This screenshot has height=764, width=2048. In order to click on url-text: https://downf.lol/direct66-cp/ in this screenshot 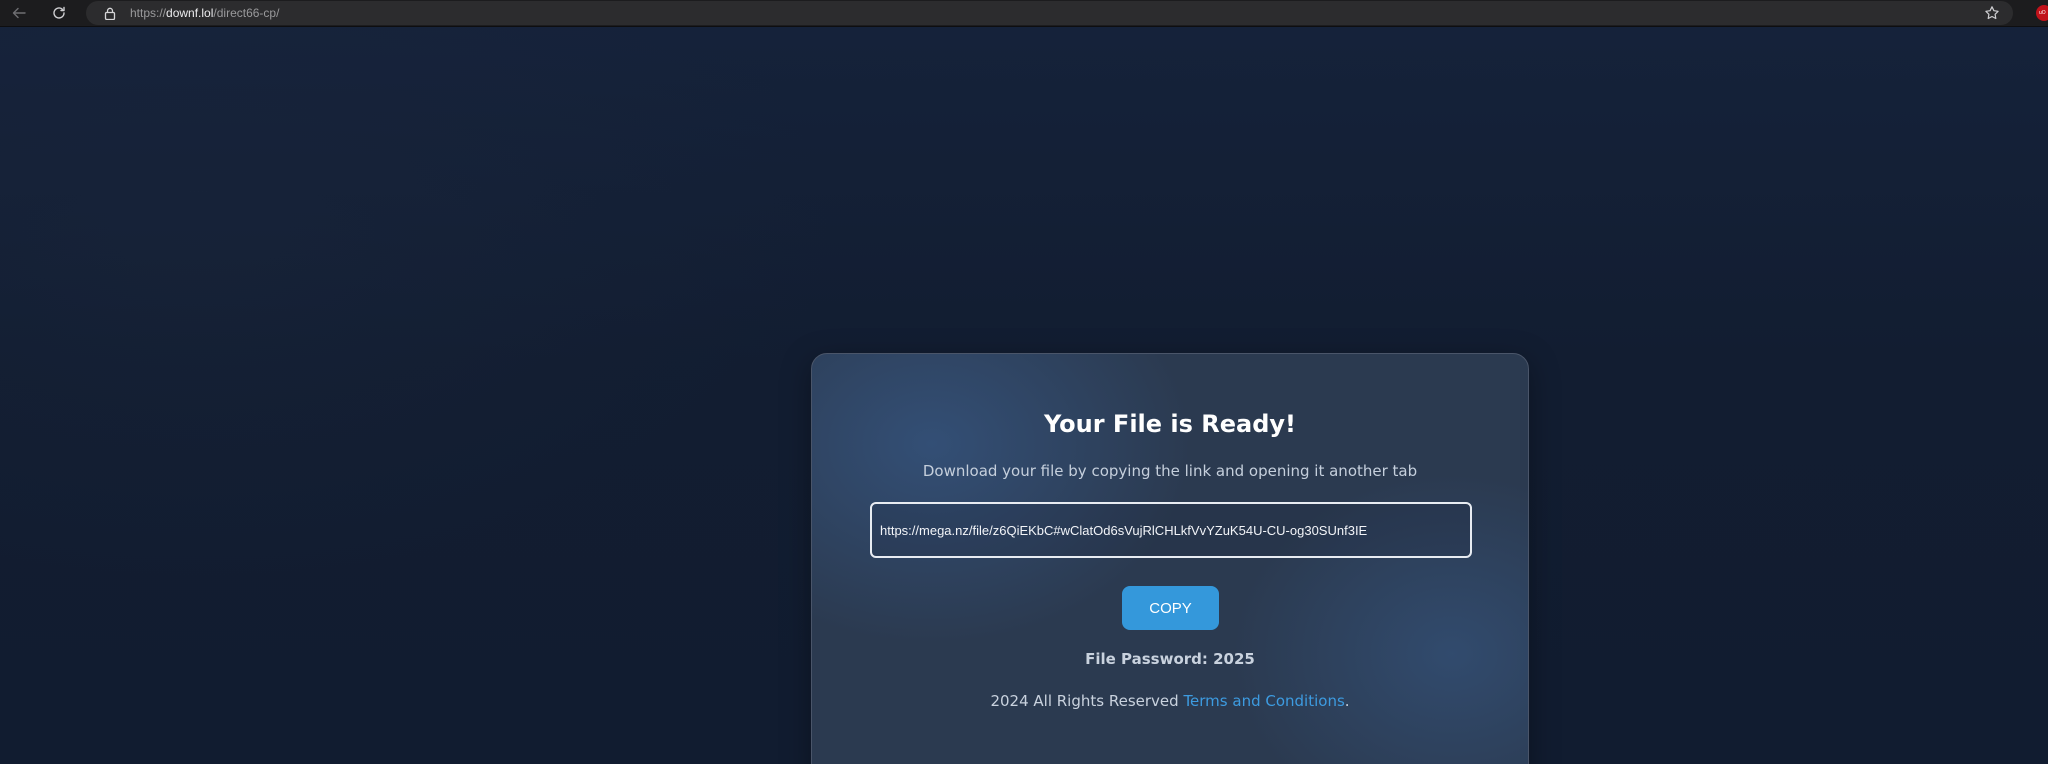, I will do `click(204, 13)`.